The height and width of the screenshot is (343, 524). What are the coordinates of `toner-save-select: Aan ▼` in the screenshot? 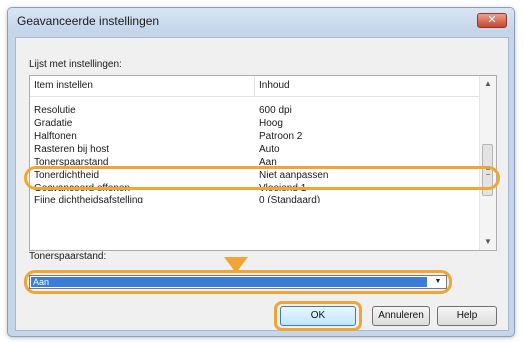 It's located at (238, 282).